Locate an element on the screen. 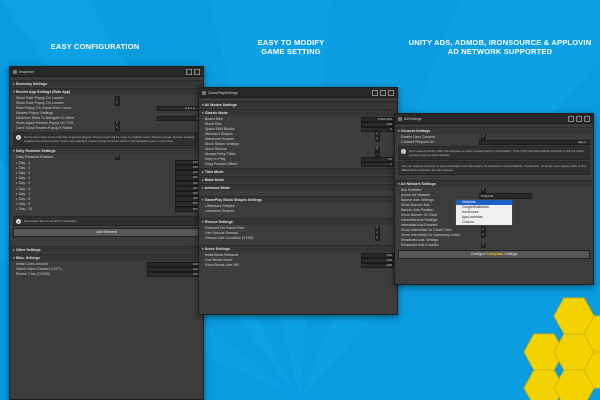 Image resolution: width=600 pixels, height=400 pixels. review-option-label: Don't Show Review Popup If Rated is located at coordinates (44, 128).